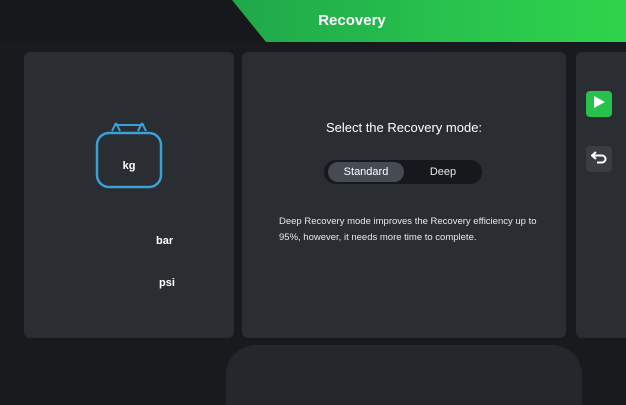  I want to click on page-title: Recovery, so click(352, 20).